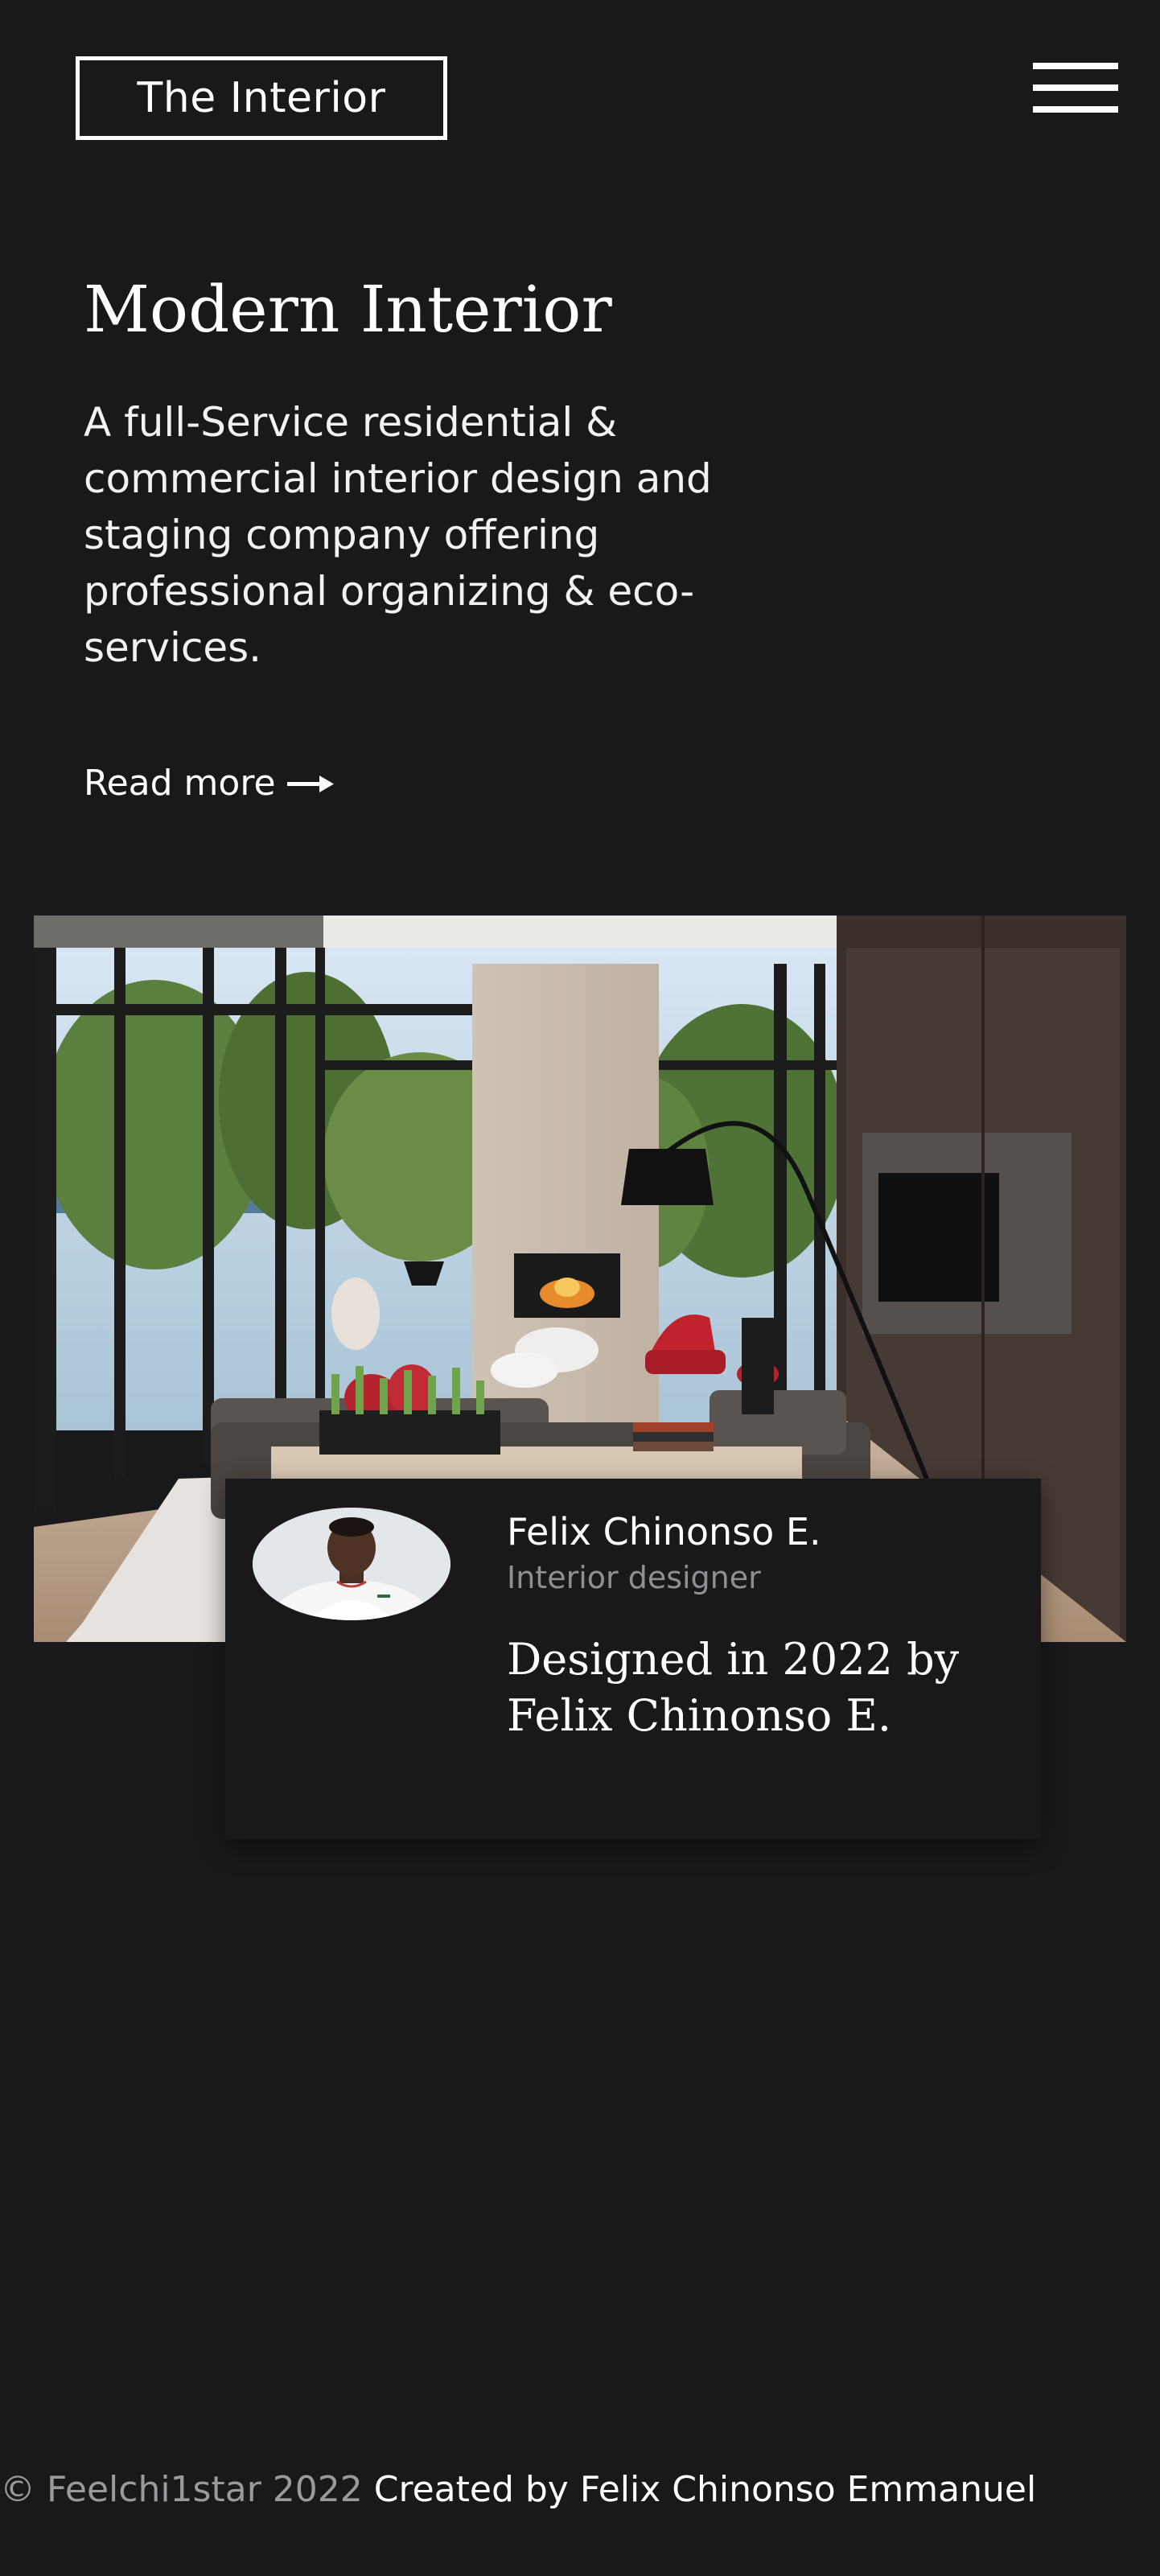 Image resolution: width=1160 pixels, height=2576 pixels. Describe the element at coordinates (310, 783) in the screenshot. I see `arrow-right-icon` at that location.